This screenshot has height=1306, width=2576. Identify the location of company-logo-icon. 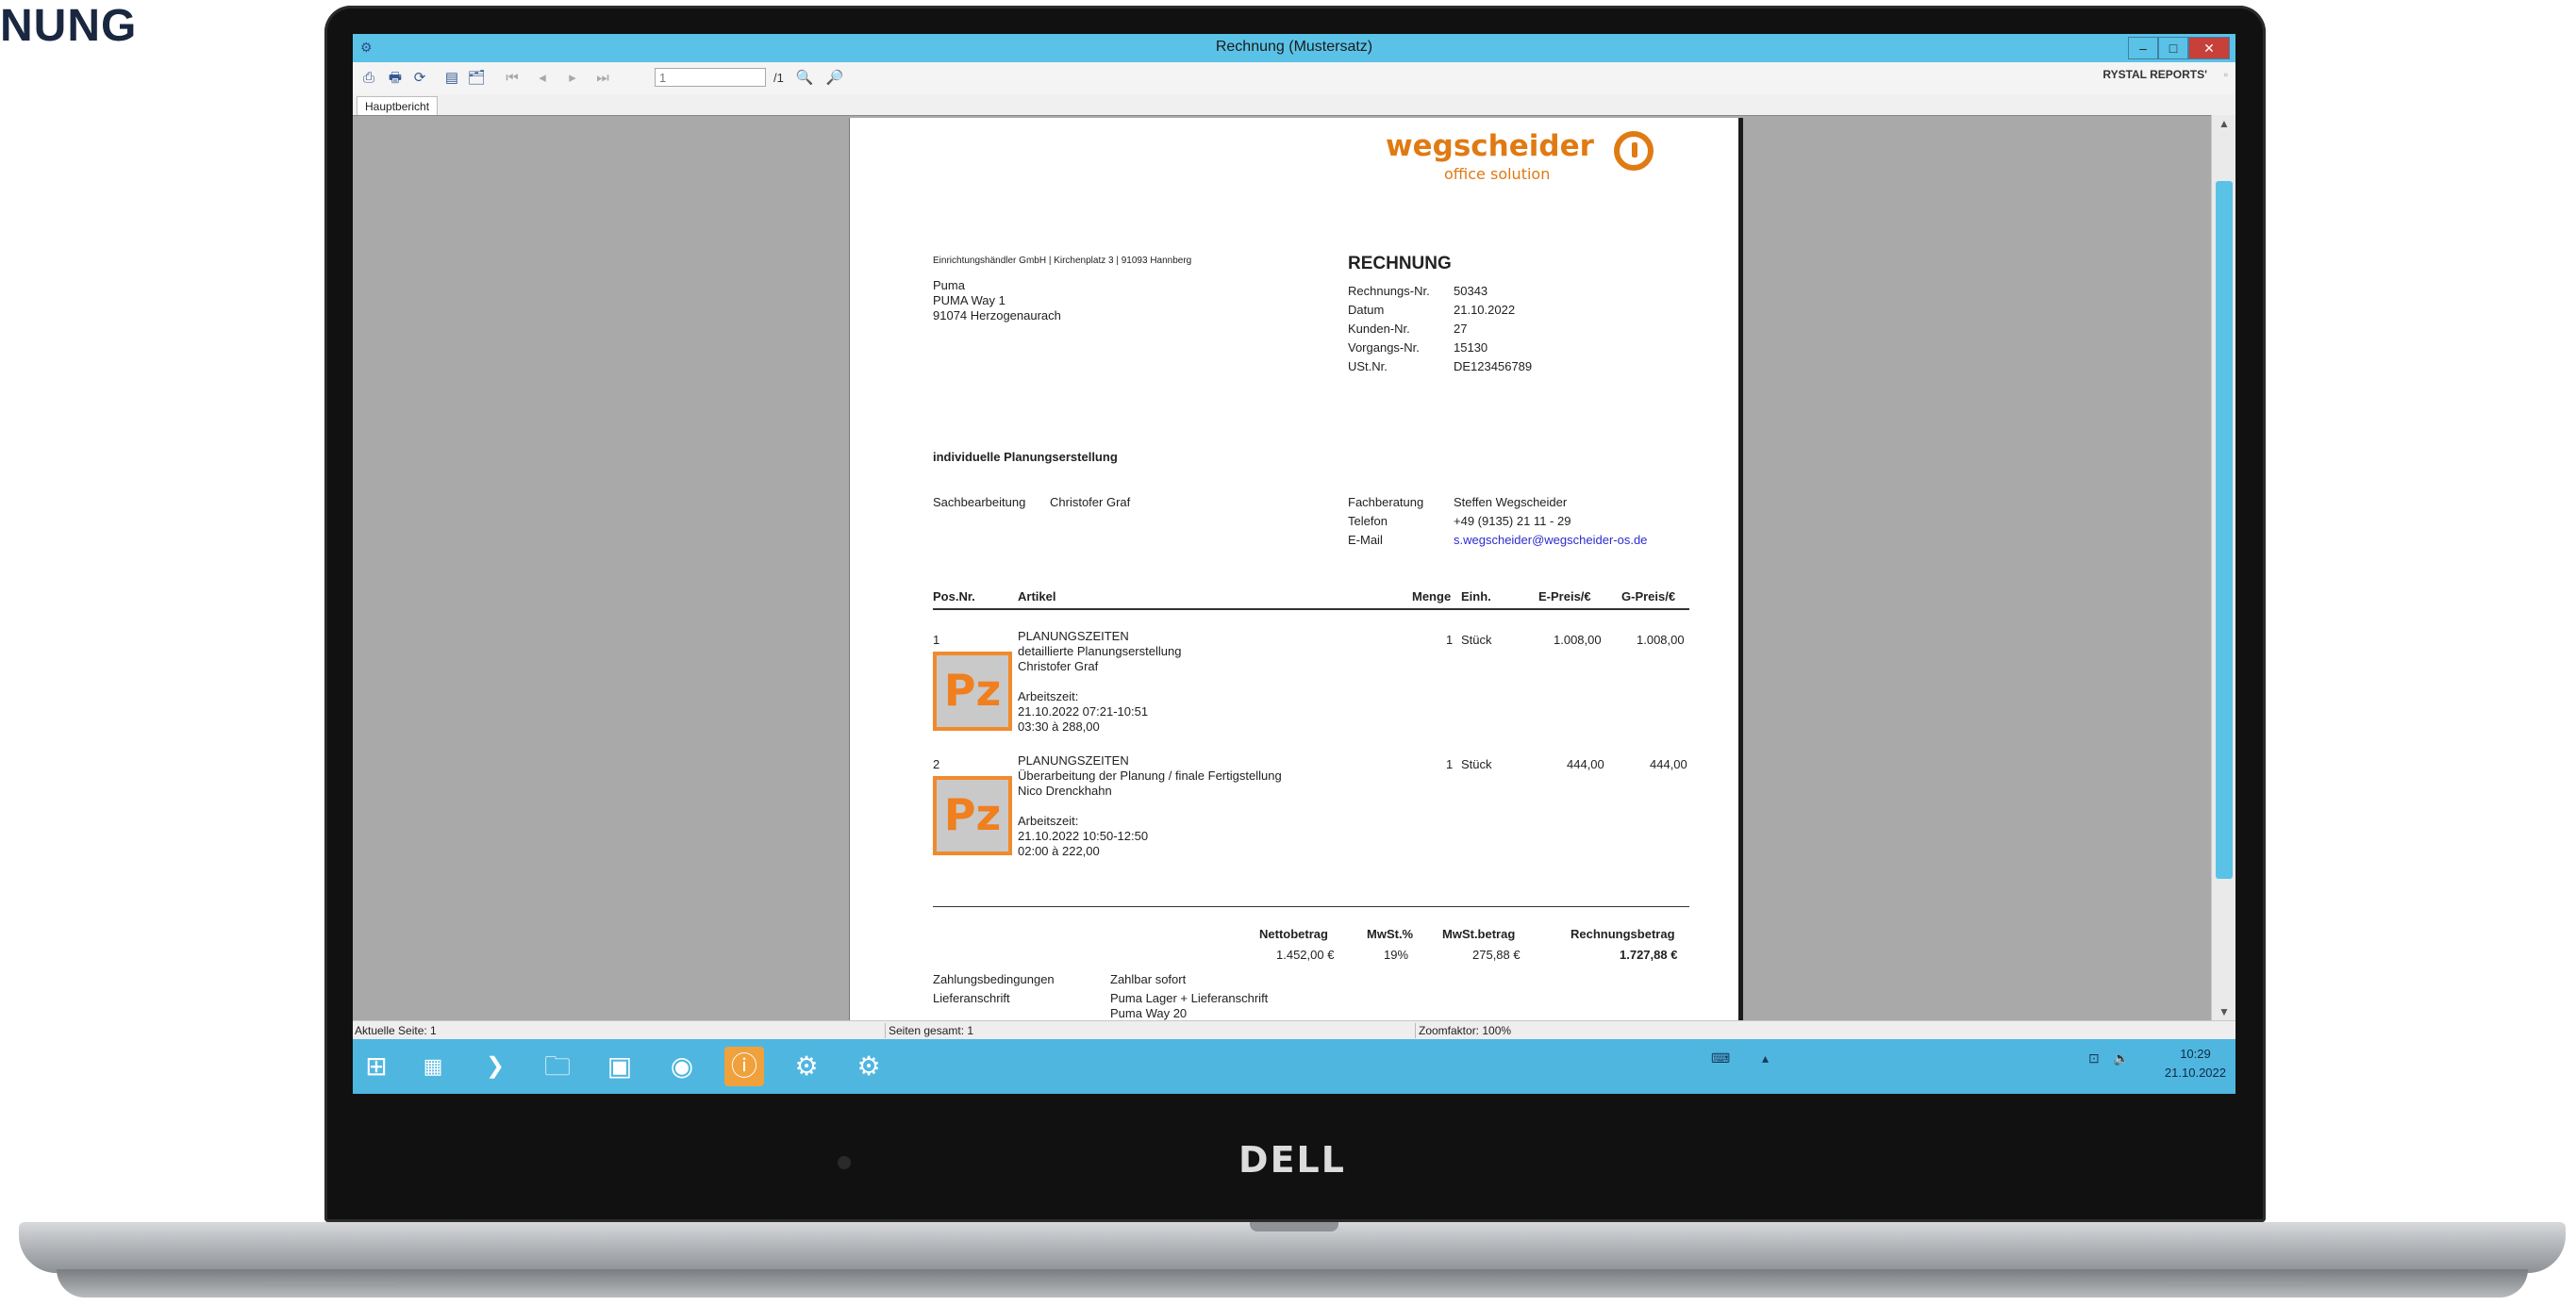
(1634, 151).